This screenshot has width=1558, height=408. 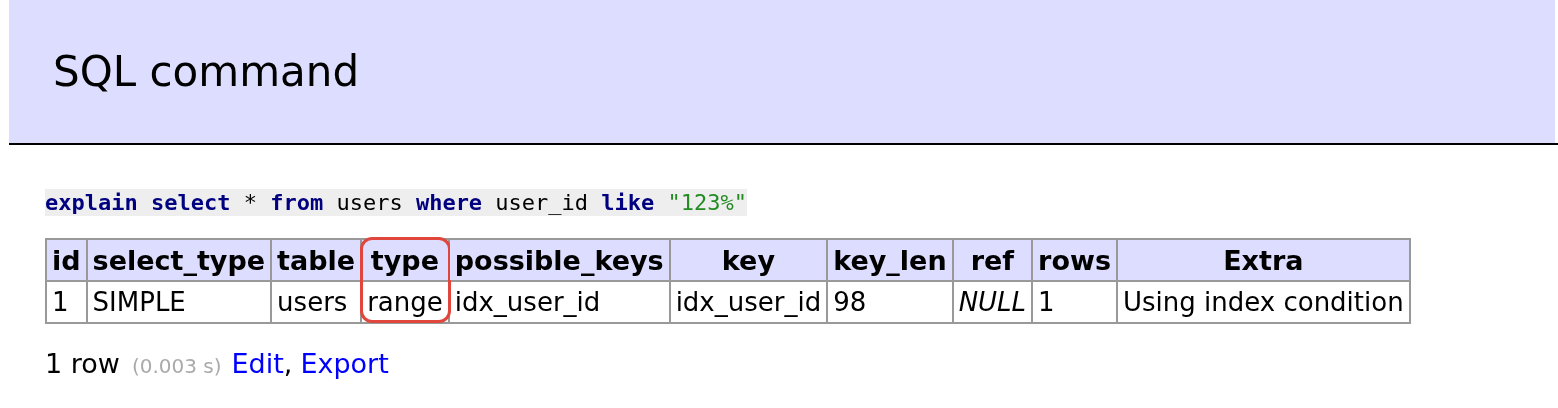 What do you see at coordinates (176, 366) in the screenshot?
I see `query-time: (0.003 s)` at bounding box center [176, 366].